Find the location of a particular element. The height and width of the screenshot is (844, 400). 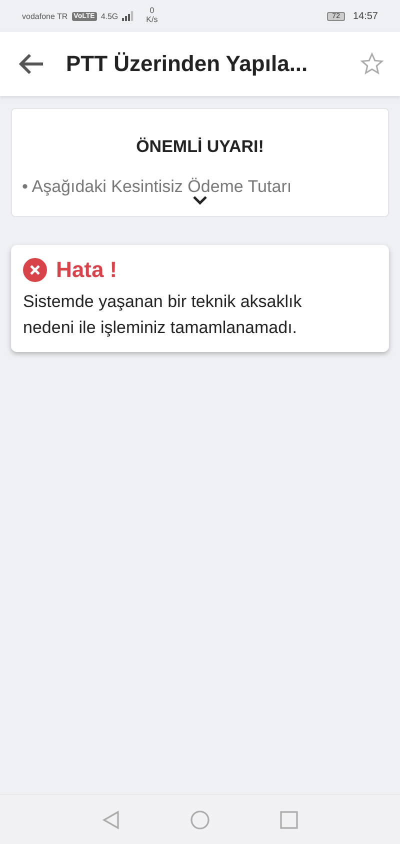

clock: 14:57 is located at coordinates (365, 16).